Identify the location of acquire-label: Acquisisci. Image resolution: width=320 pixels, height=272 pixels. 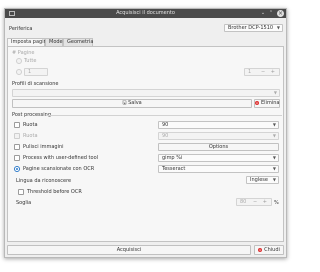
(129, 250).